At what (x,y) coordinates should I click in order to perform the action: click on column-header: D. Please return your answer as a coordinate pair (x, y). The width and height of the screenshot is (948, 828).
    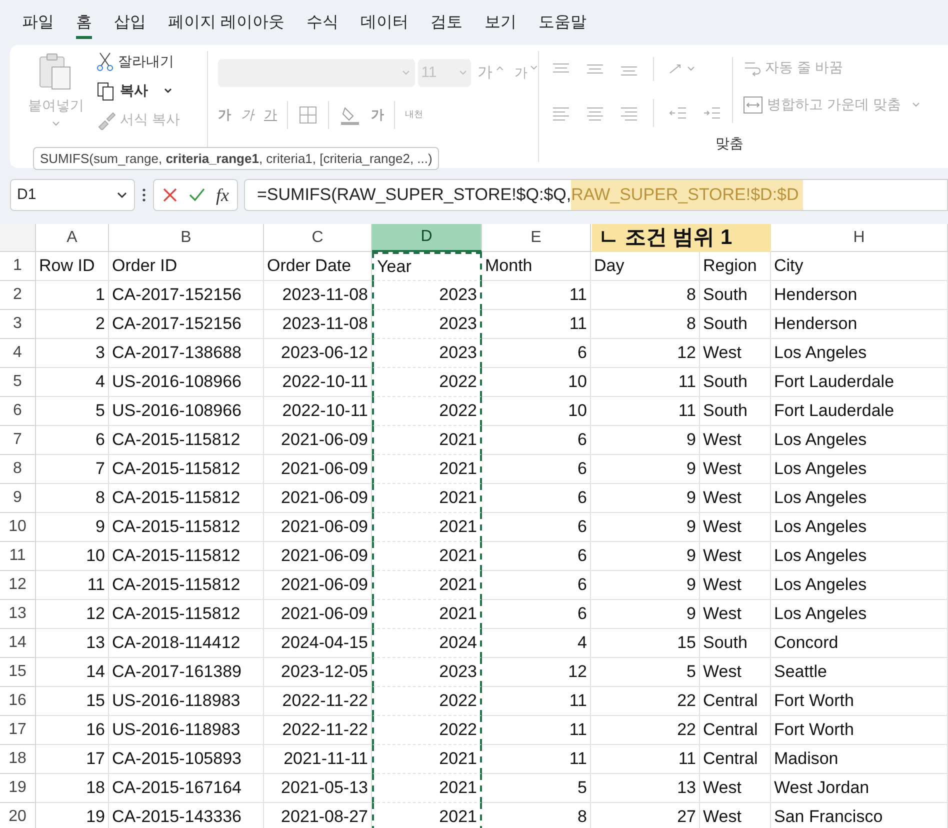
    Looking at the image, I should click on (427, 238).